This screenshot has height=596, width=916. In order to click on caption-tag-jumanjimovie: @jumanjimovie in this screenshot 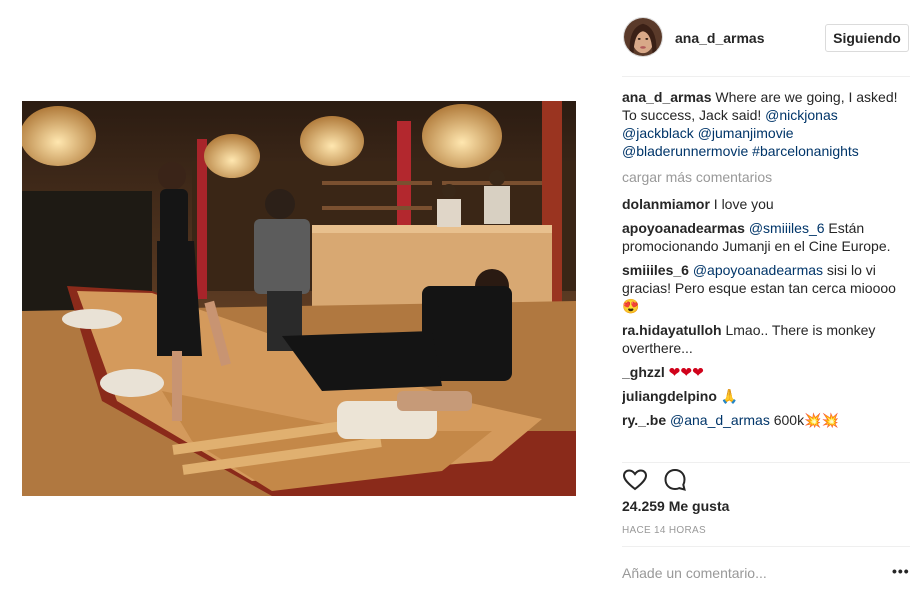, I will do `click(746, 133)`.